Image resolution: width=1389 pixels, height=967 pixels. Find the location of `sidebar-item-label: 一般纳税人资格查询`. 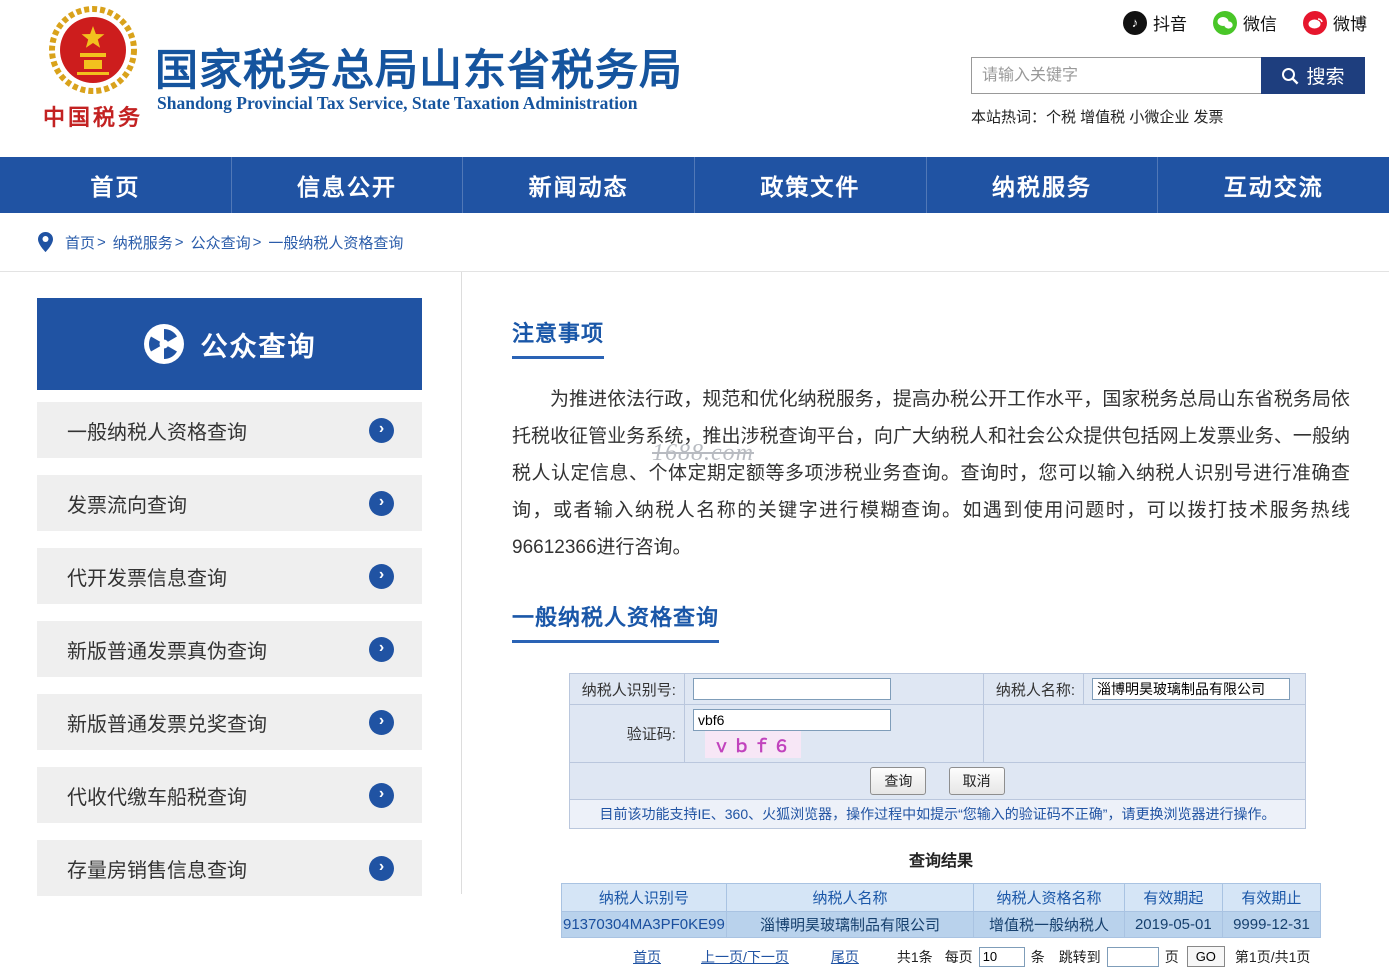

sidebar-item-label: 一般纳税人资格查询 is located at coordinates (157, 432).